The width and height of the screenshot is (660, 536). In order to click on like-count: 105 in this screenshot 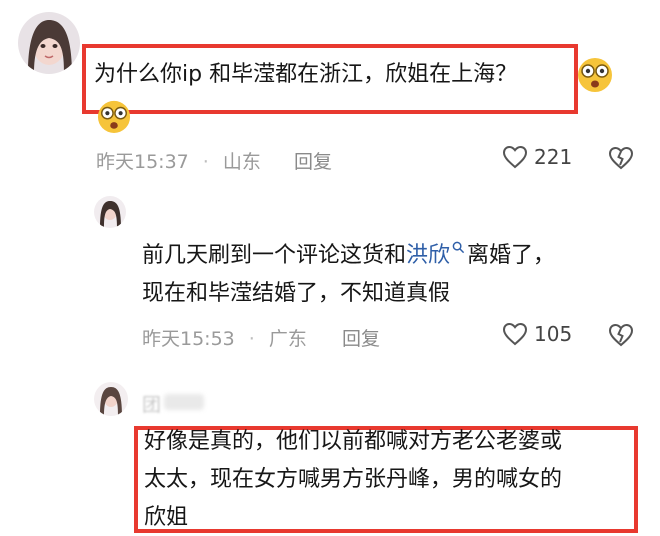, I will do `click(553, 334)`.